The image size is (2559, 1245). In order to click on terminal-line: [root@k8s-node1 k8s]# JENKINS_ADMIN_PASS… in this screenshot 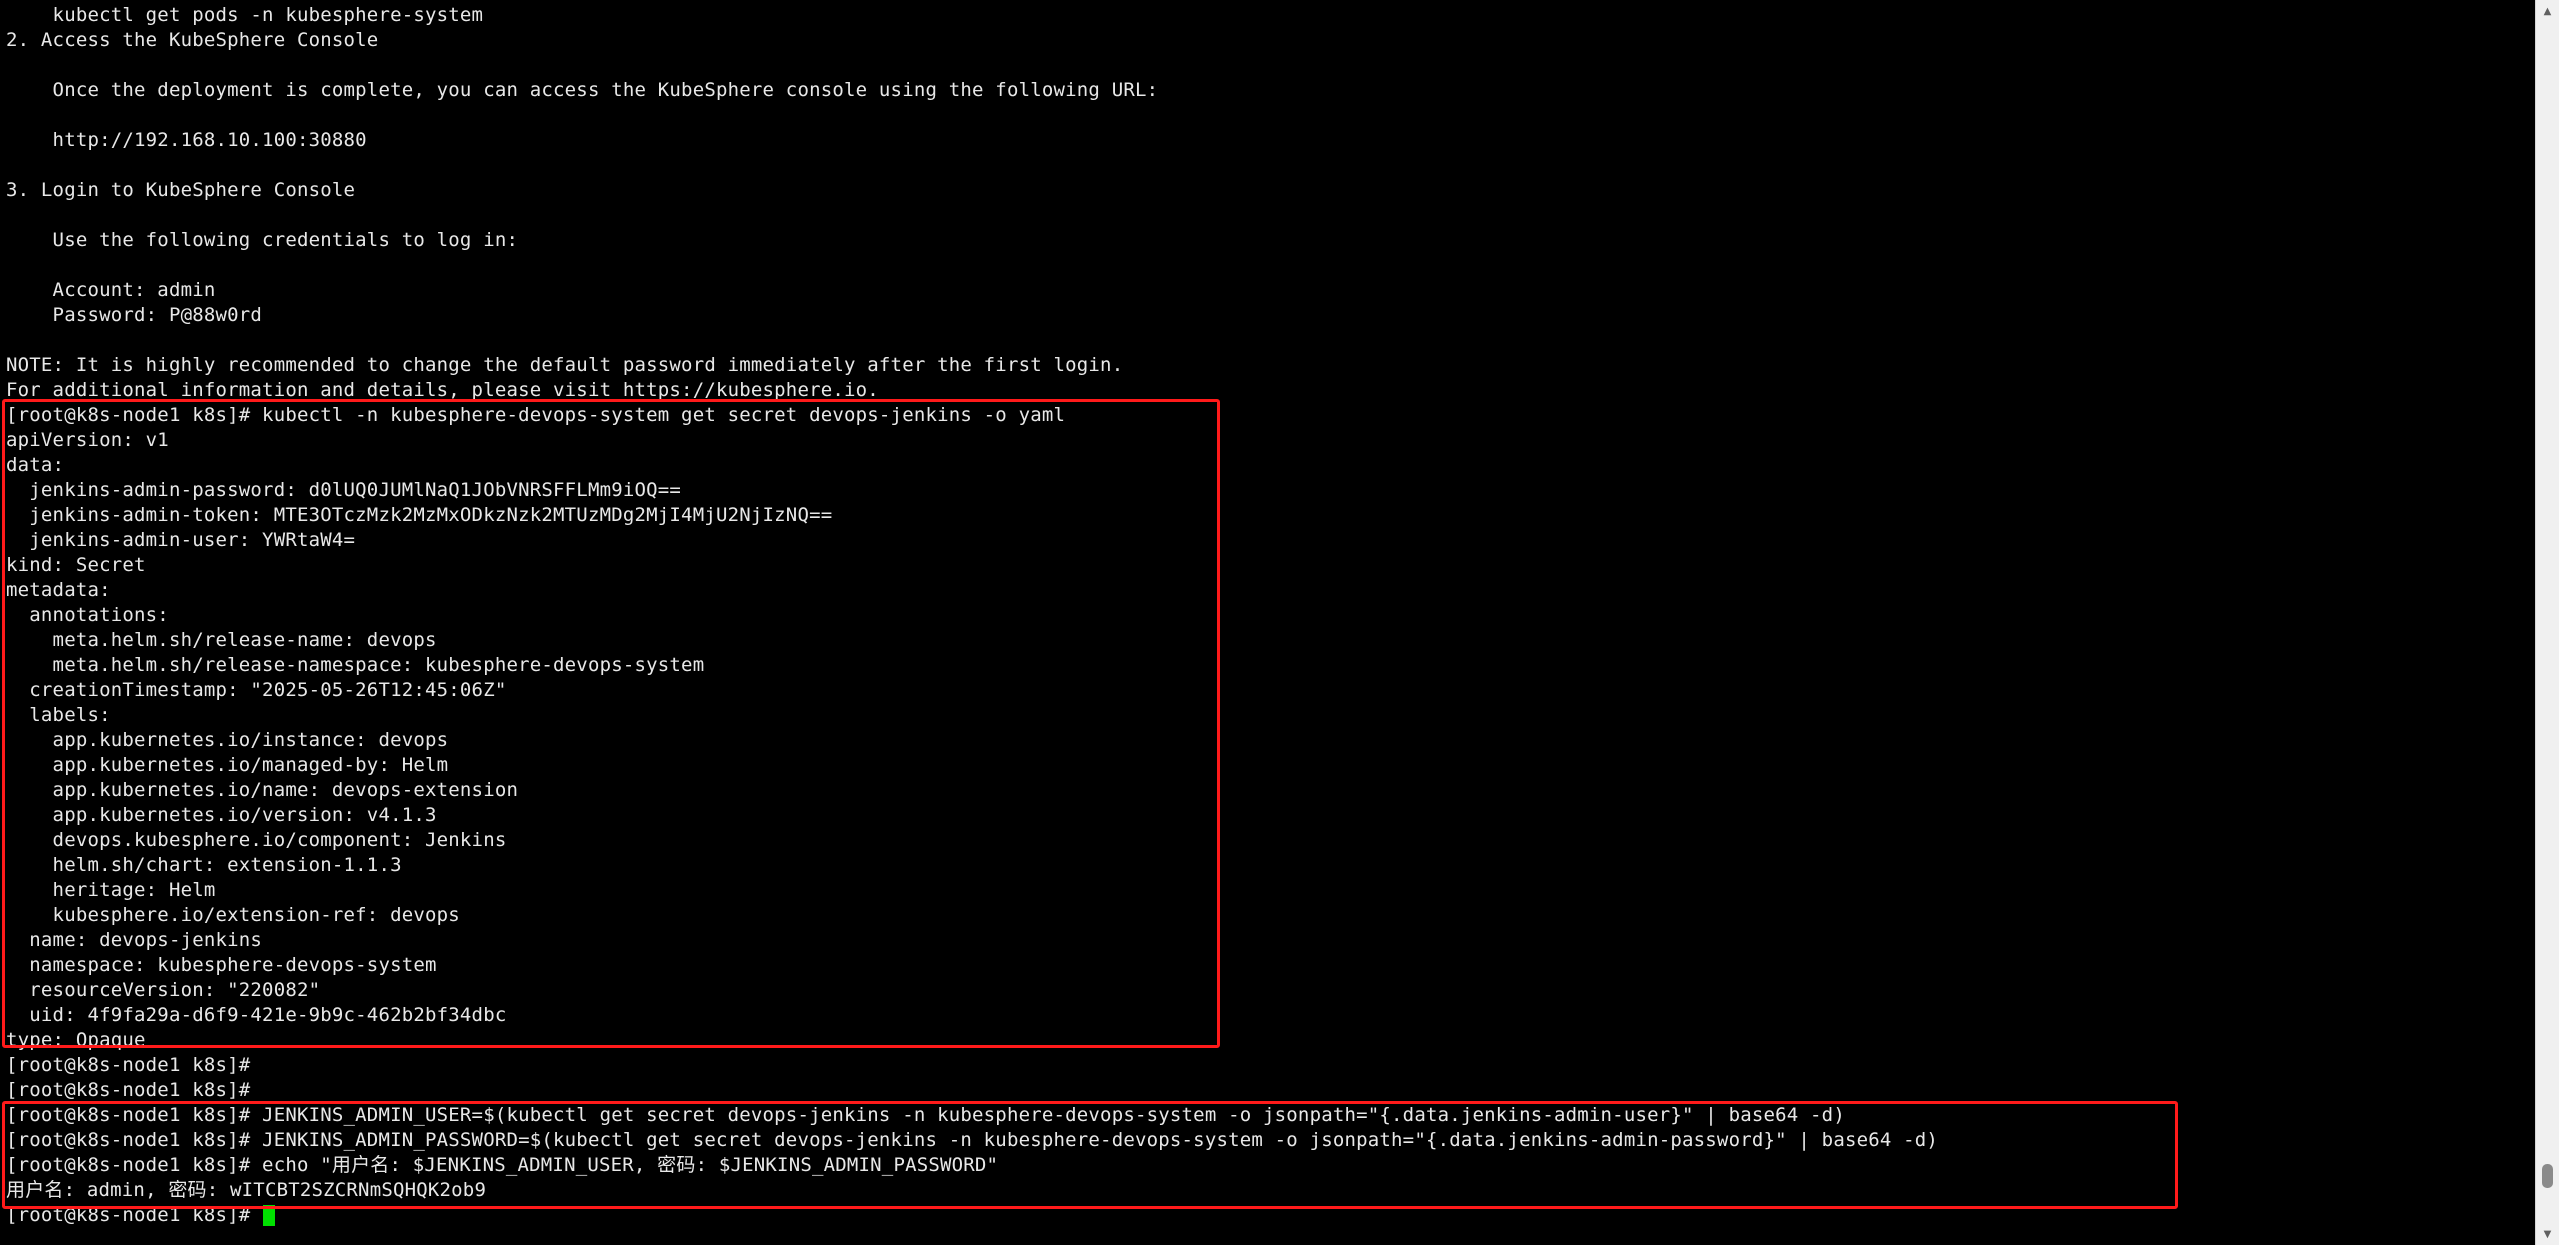, I will do `click(972, 1140)`.